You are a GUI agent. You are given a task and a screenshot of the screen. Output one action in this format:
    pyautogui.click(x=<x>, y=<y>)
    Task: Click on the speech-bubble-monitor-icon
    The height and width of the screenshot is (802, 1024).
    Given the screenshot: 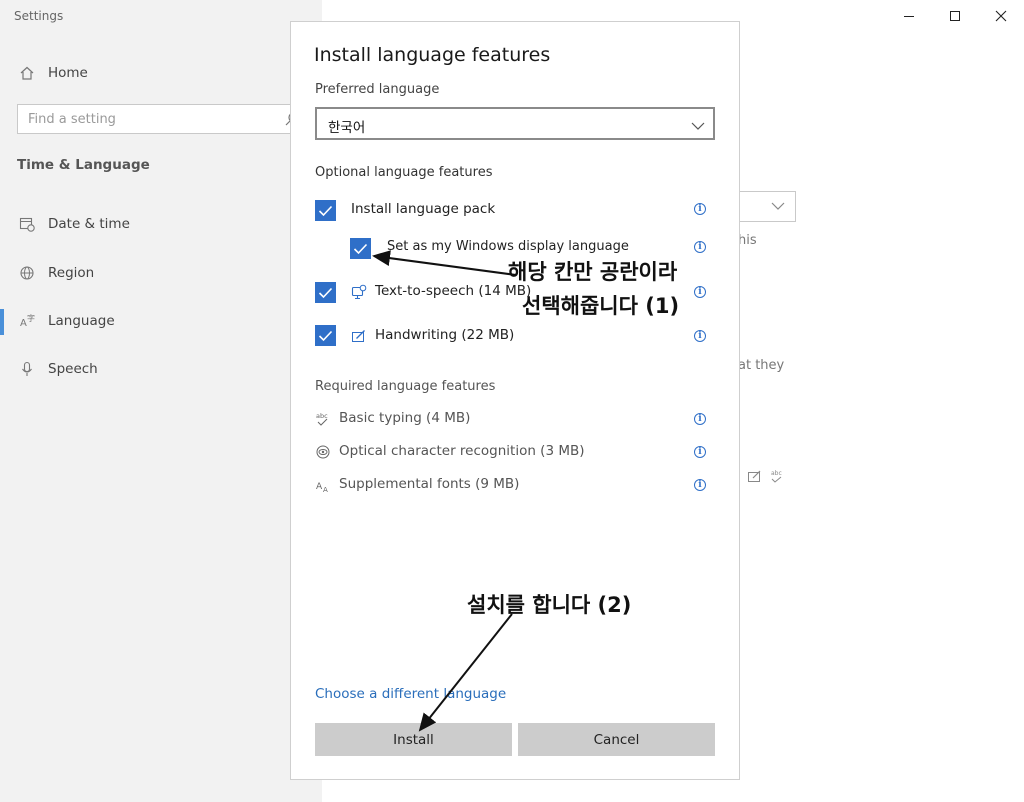 What is the action you would take?
    pyautogui.click(x=359, y=292)
    